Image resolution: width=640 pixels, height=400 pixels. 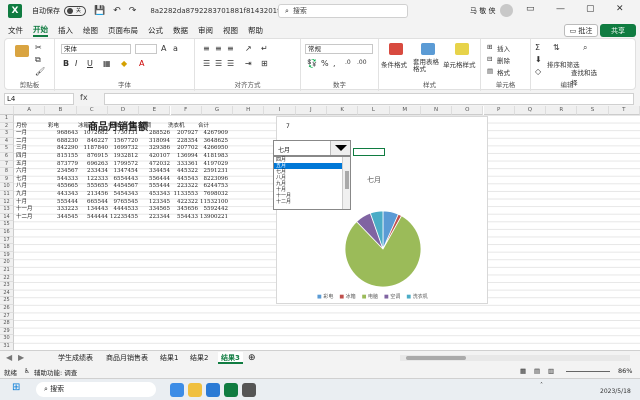 I want to click on row-header: 27, so click(x=7, y=316).